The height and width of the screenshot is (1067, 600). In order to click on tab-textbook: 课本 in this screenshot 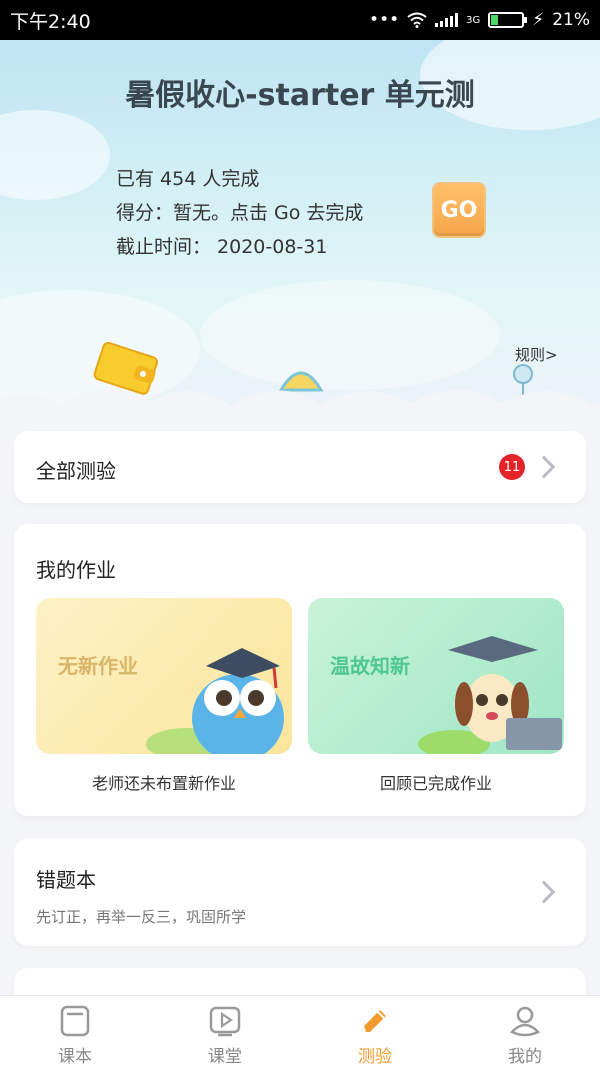, I will do `click(75, 1031)`.